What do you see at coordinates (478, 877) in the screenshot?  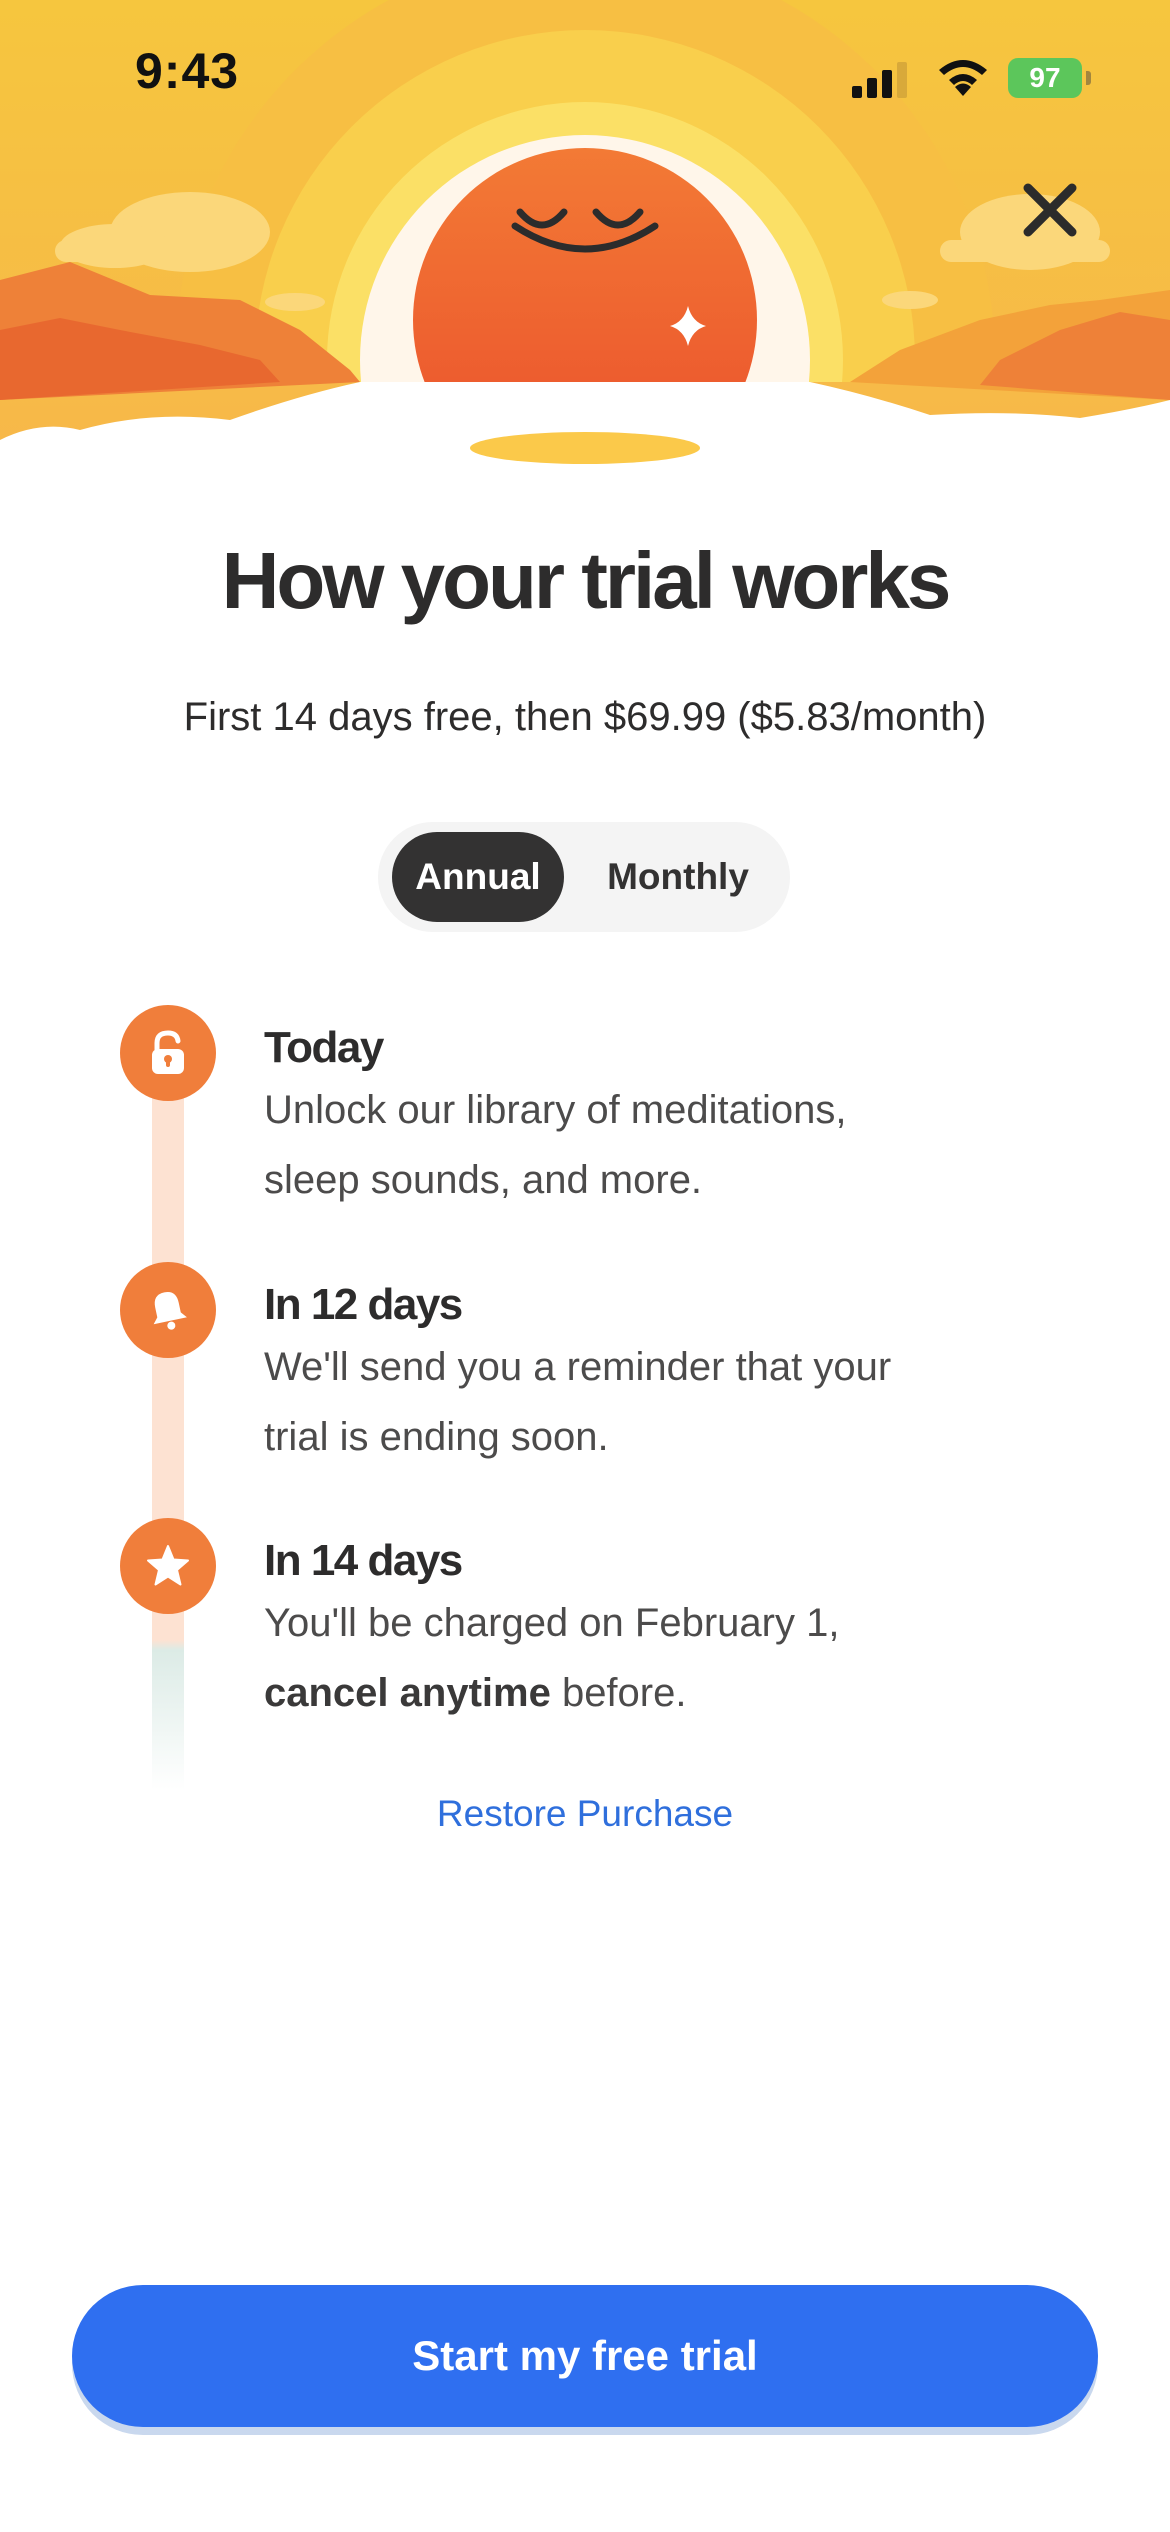 I see `toggle-annual: Annual` at bounding box center [478, 877].